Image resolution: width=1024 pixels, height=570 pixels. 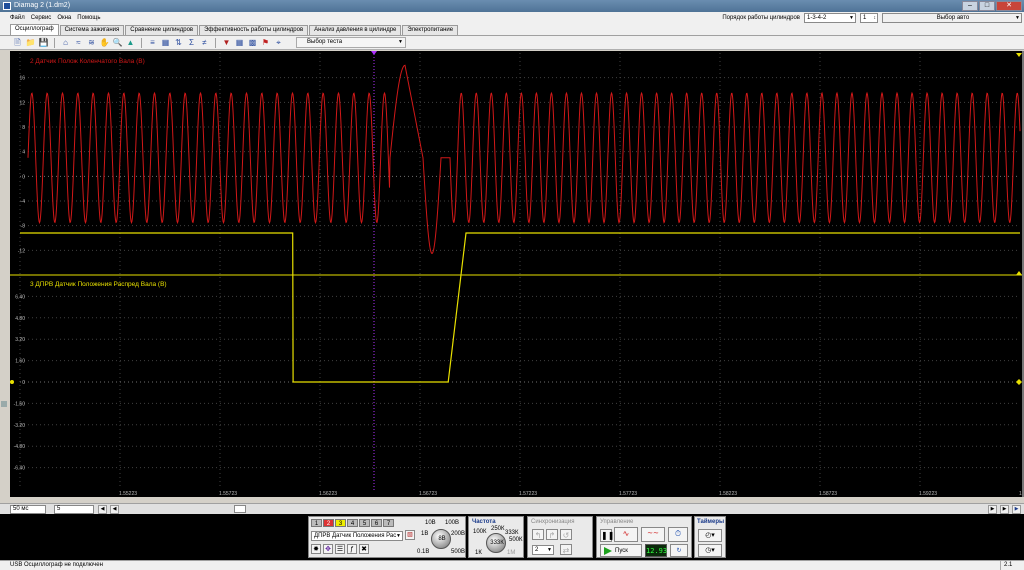 What do you see at coordinates (340, 523) in the screenshot?
I see `channel-tab-3: 3` at bounding box center [340, 523].